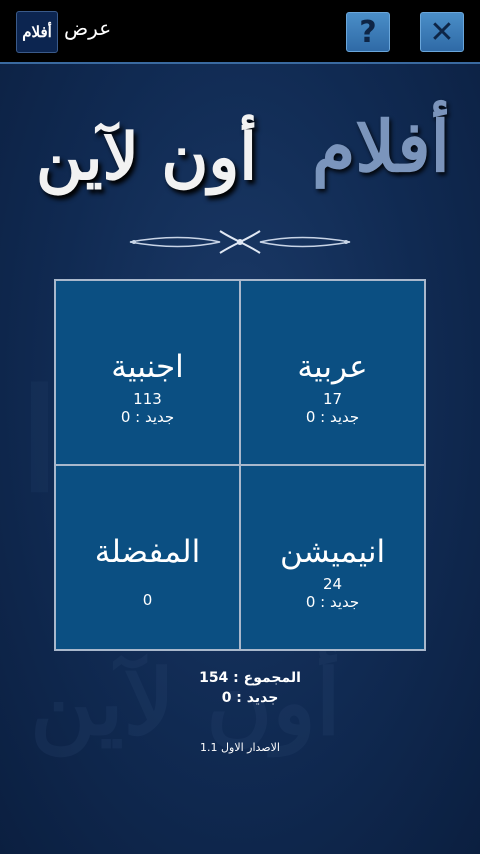 The height and width of the screenshot is (854, 480). Describe the element at coordinates (240, 688) in the screenshot. I see `totals-summary: المجموع : 154 جديد : 0` at that location.